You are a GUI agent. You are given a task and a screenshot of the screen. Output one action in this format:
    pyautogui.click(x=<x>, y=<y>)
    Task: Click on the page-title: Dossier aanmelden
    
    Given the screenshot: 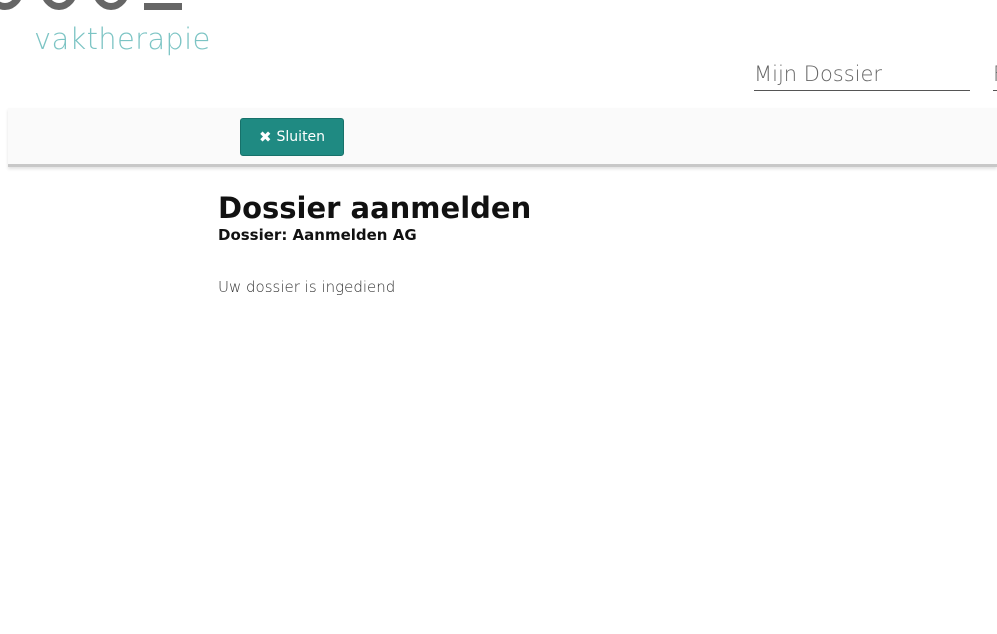 What is the action you would take?
    pyautogui.click(x=375, y=208)
    